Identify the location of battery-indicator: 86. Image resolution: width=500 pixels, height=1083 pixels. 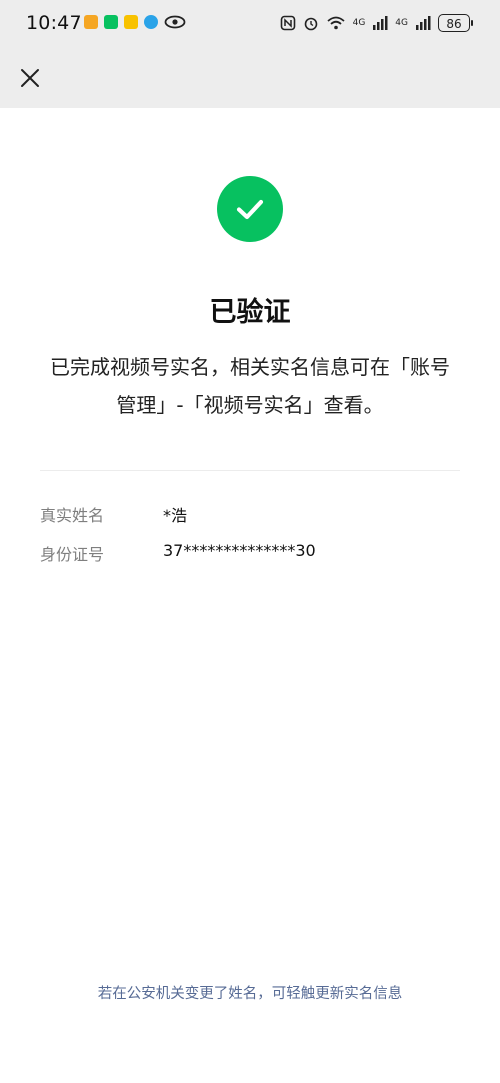
(455, 23).